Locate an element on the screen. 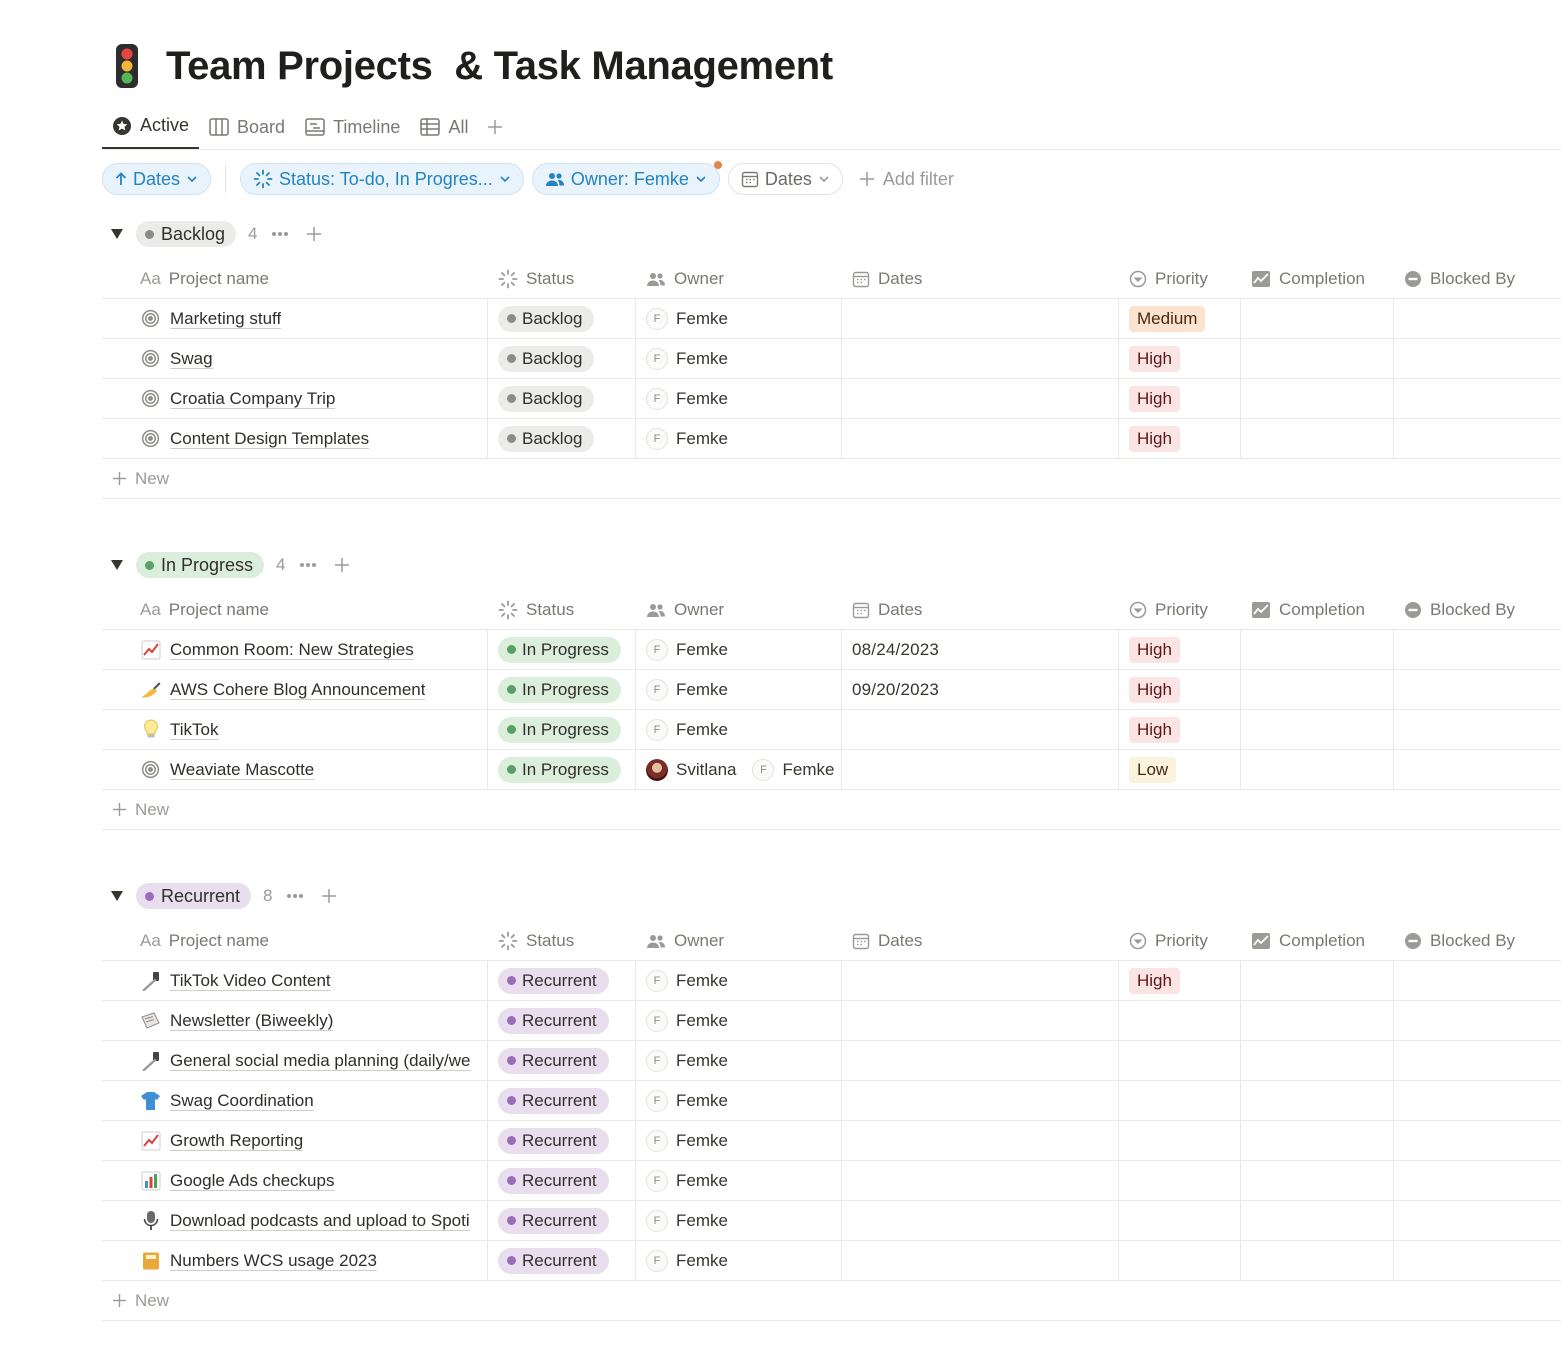 This screenshot has height=1350, width=1561. col-header-project-name: Aa Project name is located at coordinates (295, 940).